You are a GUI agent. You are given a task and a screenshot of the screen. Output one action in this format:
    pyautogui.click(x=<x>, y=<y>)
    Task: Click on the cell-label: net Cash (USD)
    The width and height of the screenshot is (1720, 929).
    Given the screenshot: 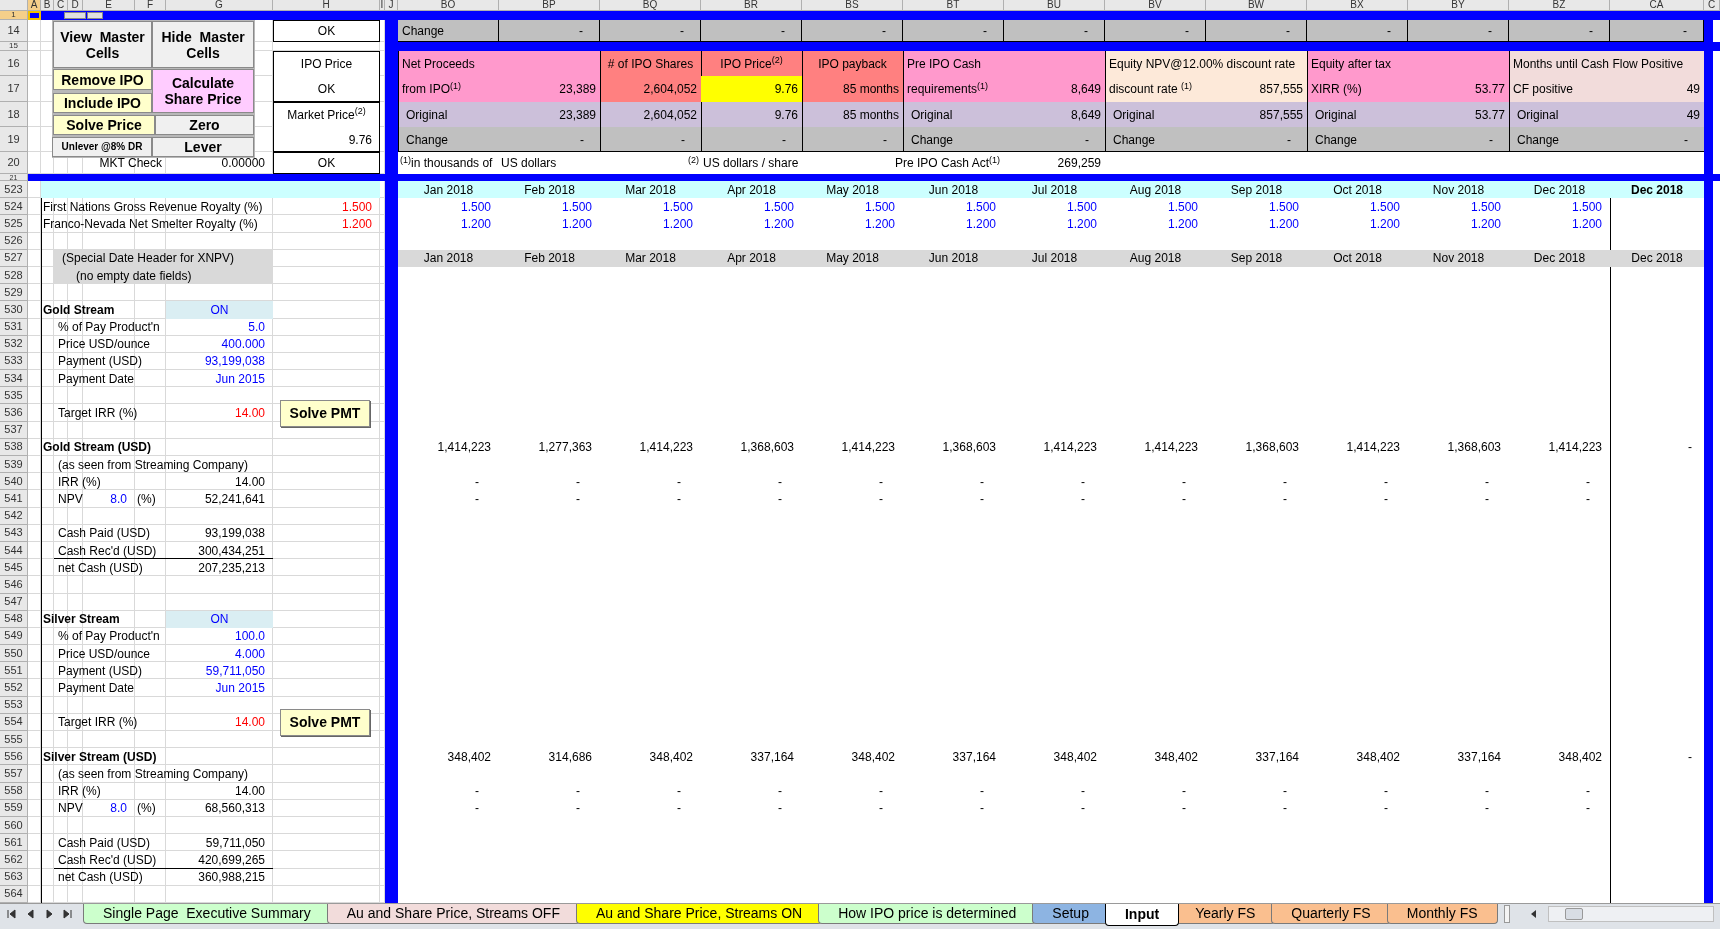 What is the action you would take?
    pyautogui.click(x=100, y=877)
    